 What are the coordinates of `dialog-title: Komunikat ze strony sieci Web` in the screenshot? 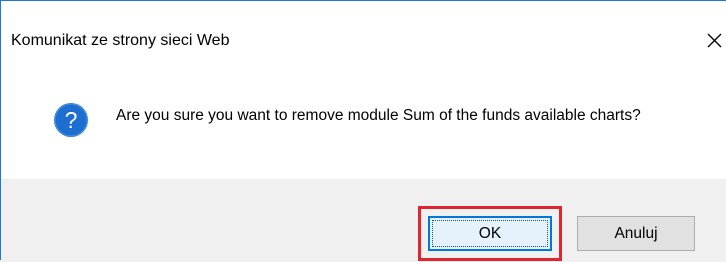 It's located at (120, 40).